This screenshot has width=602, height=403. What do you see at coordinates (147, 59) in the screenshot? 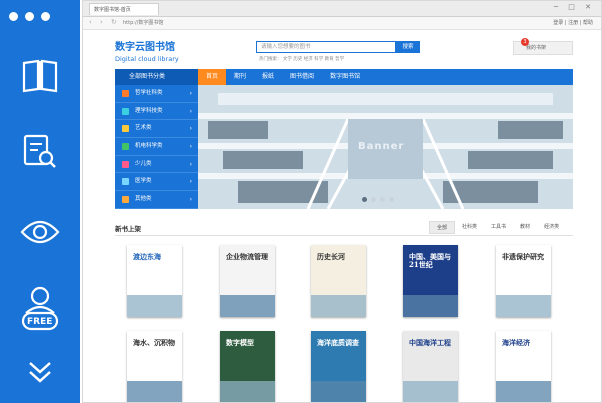
I see `logo-en: Digital cloud library` at bounding box center [147, 59].